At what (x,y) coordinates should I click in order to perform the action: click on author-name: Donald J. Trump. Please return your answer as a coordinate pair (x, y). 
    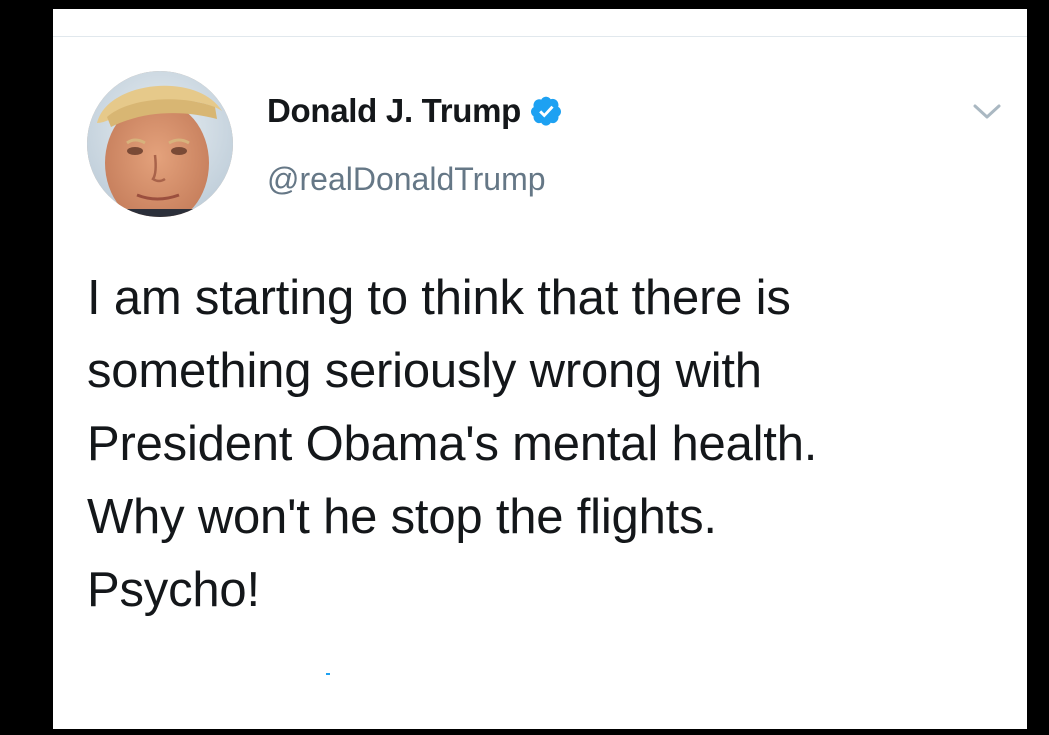
    Looking at the image, I should click on (394, 111).